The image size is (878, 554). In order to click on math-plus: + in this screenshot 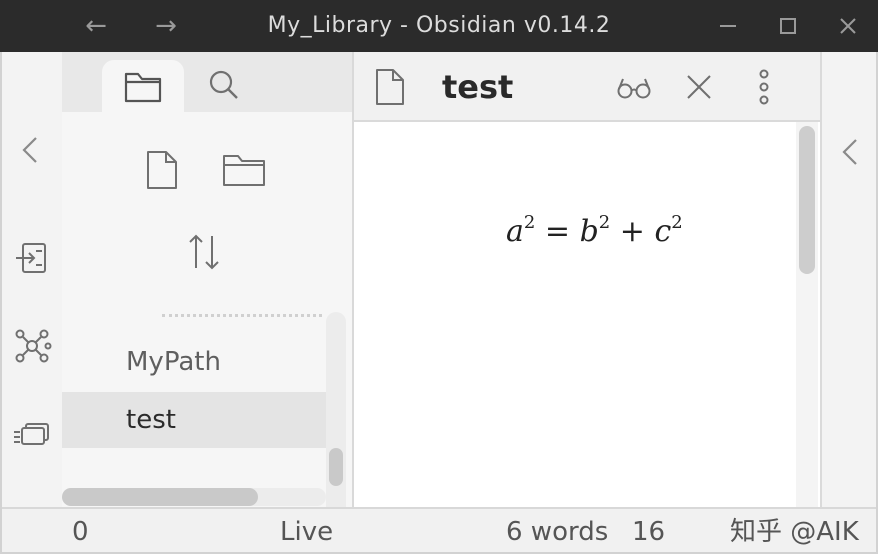, I will do `click(632, 231)`.